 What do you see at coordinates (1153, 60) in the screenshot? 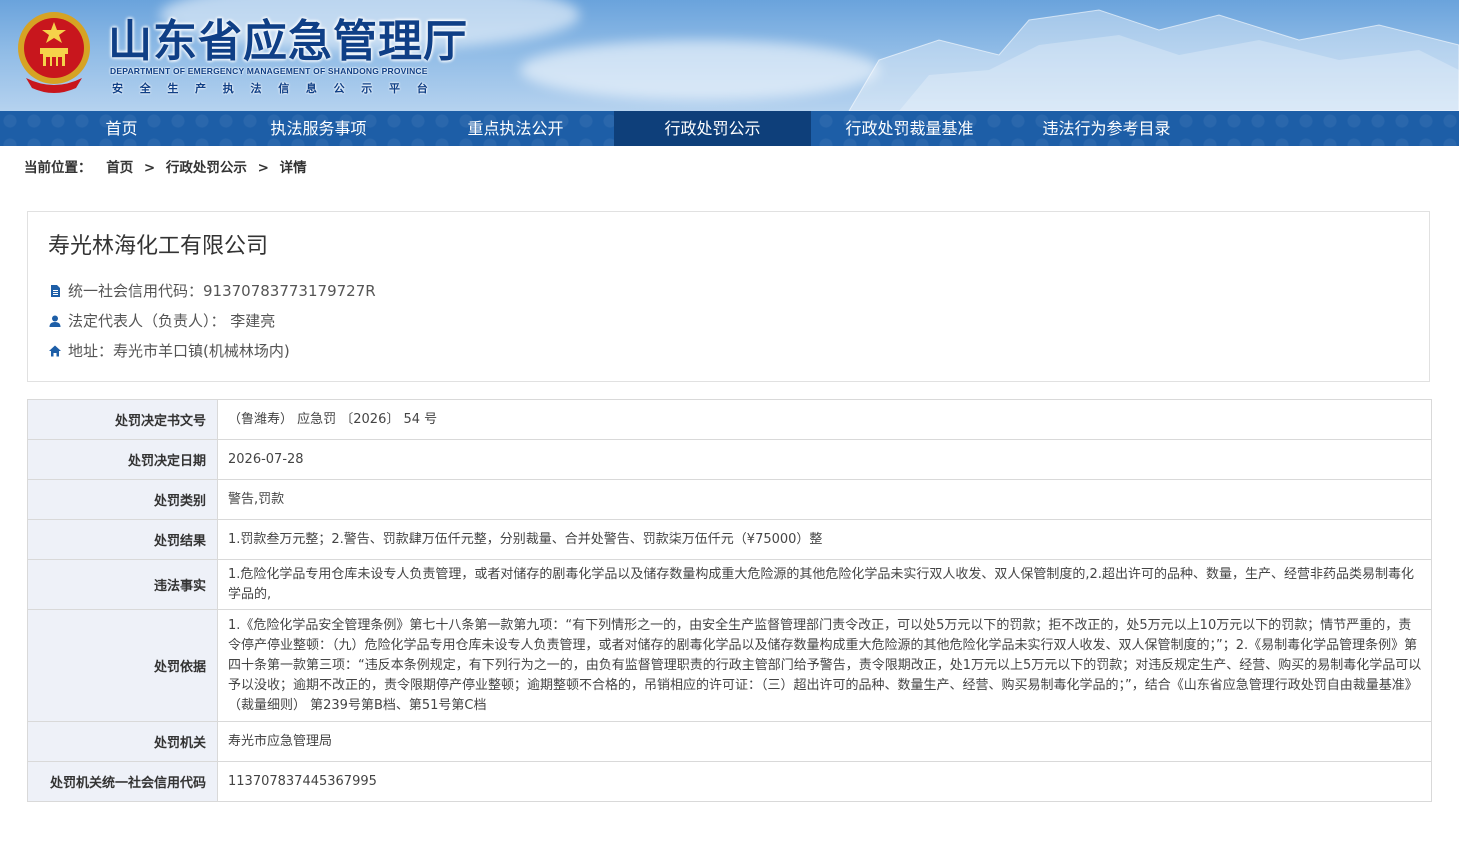
I see `shandong-map-graphic` at bounding box center [1153, 60].